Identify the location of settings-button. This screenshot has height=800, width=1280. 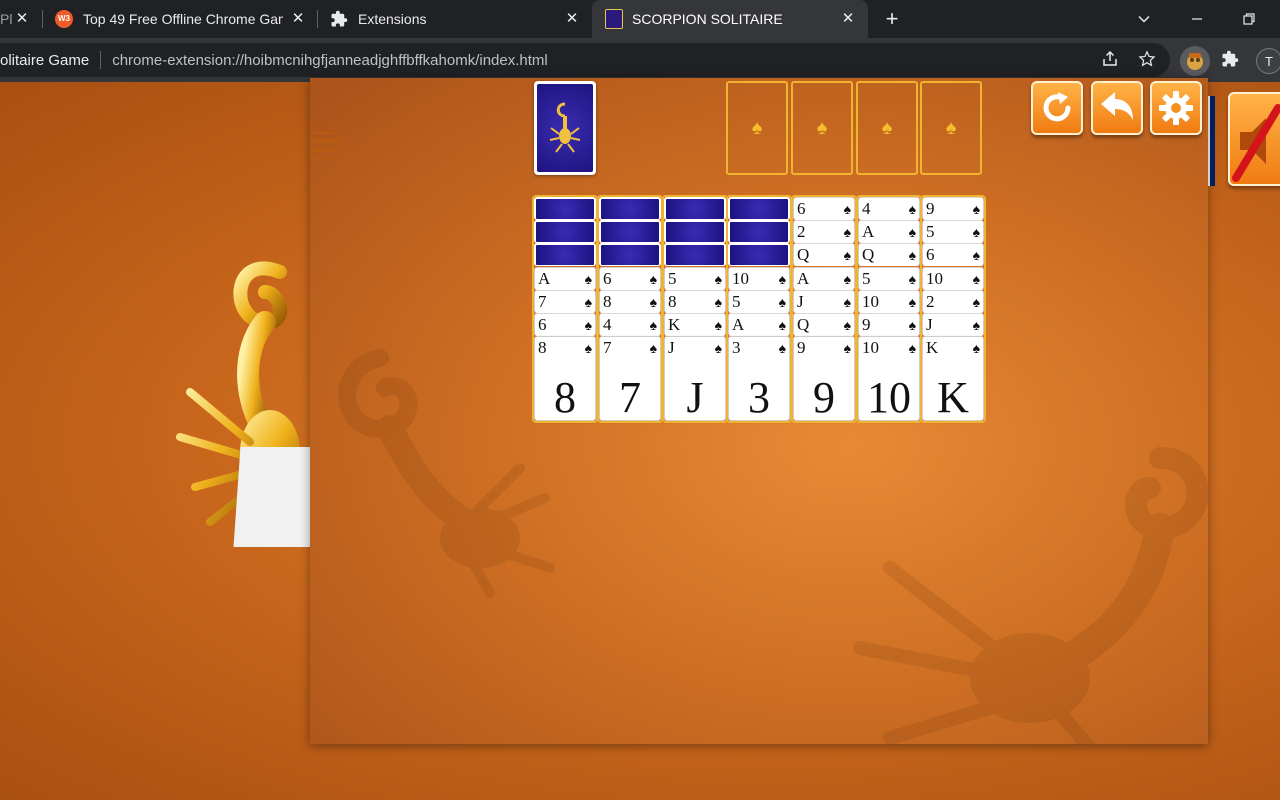
(1176, 108).